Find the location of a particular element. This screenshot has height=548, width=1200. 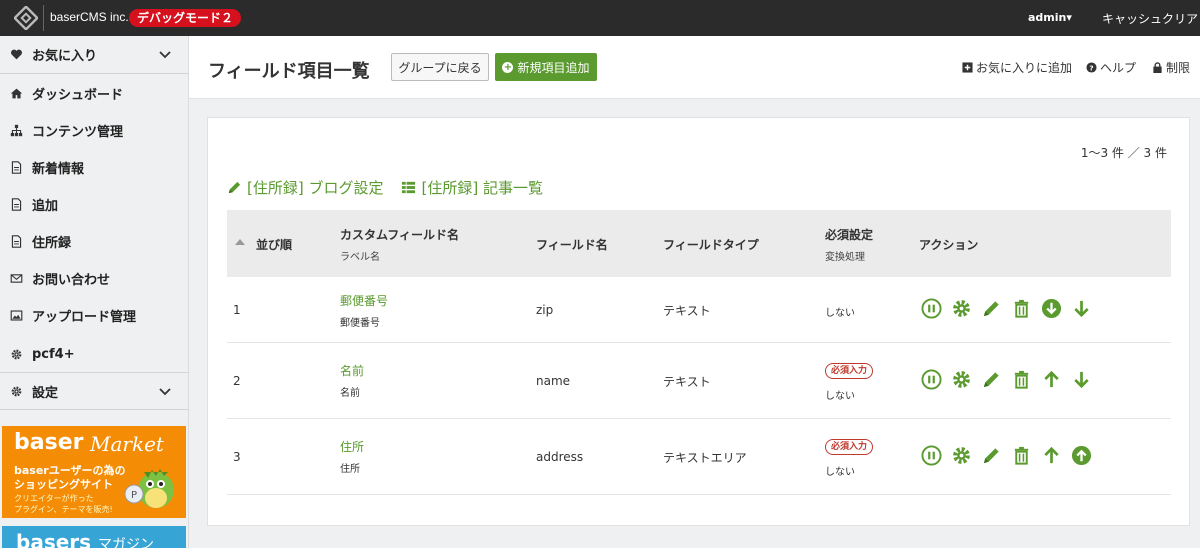

table-row: 1 郵便番号 郵便番号 zip テキスト しない is located at coordinates (699, 310).